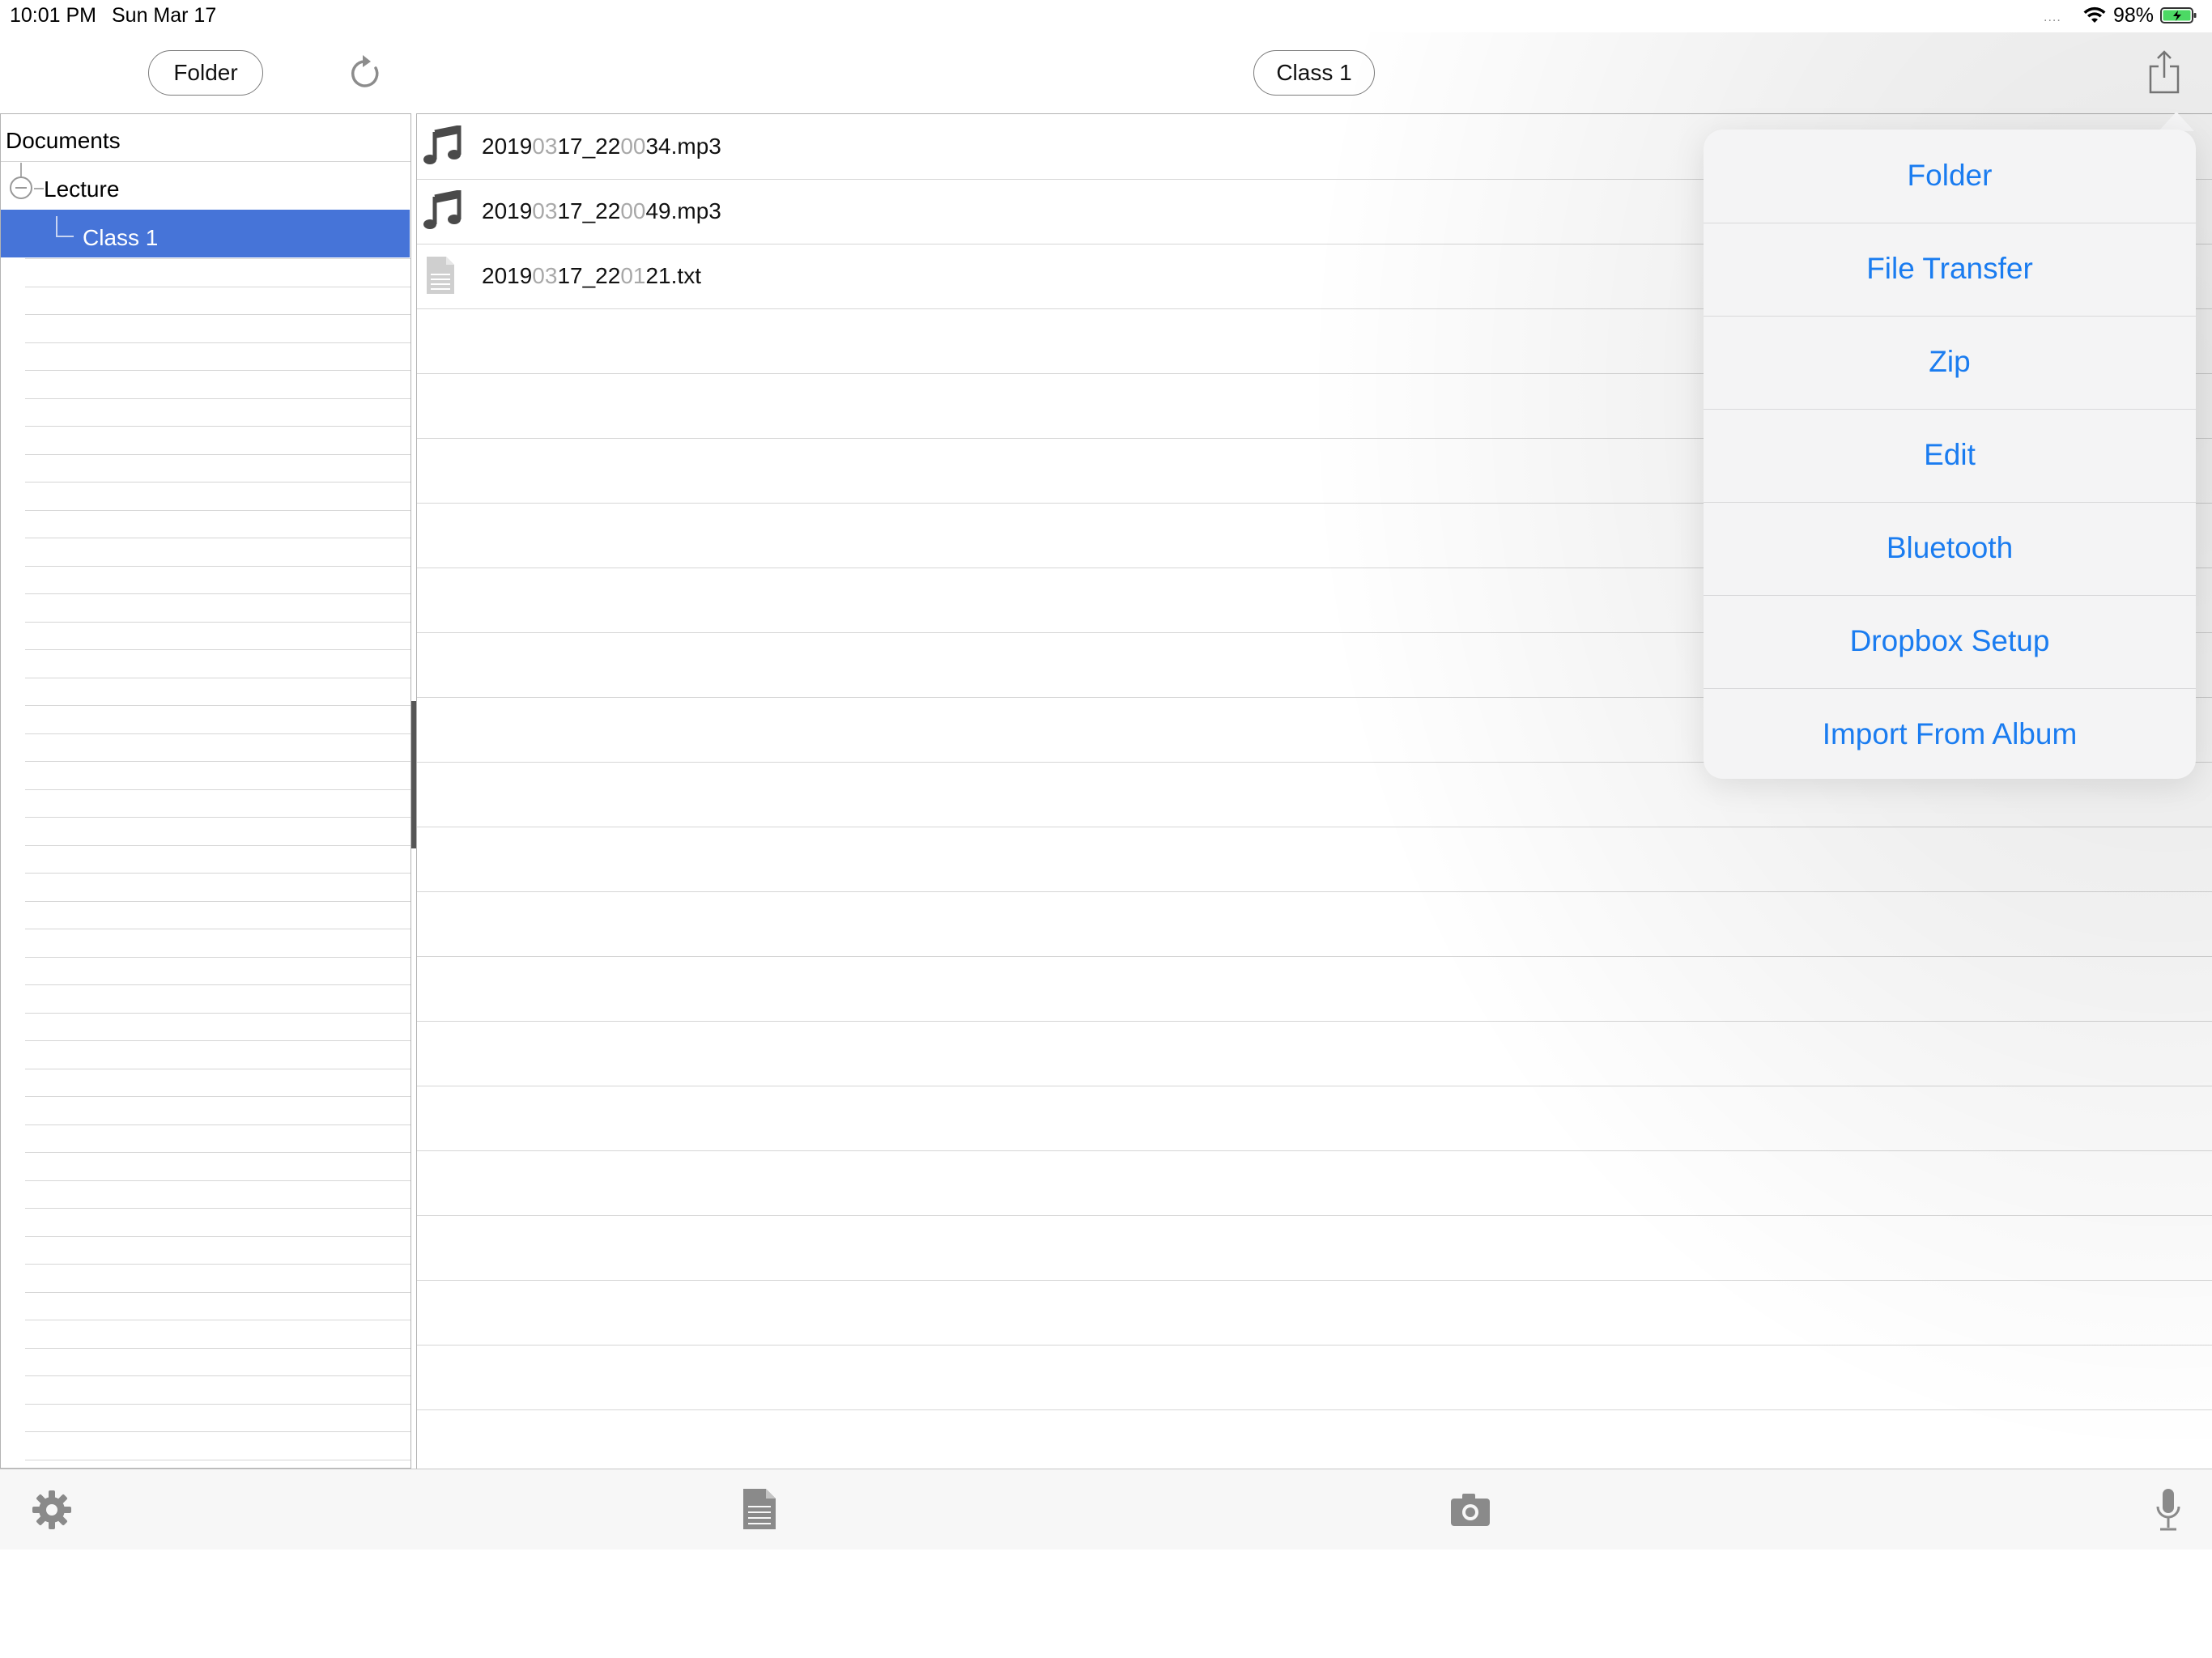  I want to click on tree-item-lecture: Lecture, so click(82, 189).